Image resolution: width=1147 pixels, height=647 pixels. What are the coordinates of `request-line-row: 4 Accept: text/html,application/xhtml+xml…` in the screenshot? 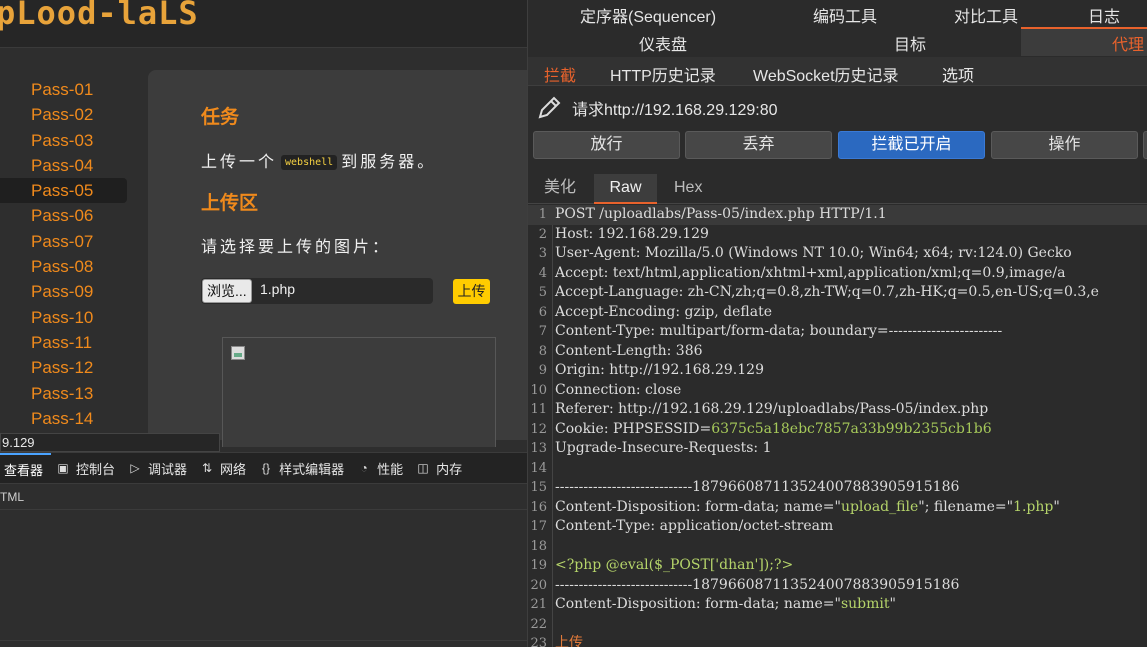 It's located at (837, 274).